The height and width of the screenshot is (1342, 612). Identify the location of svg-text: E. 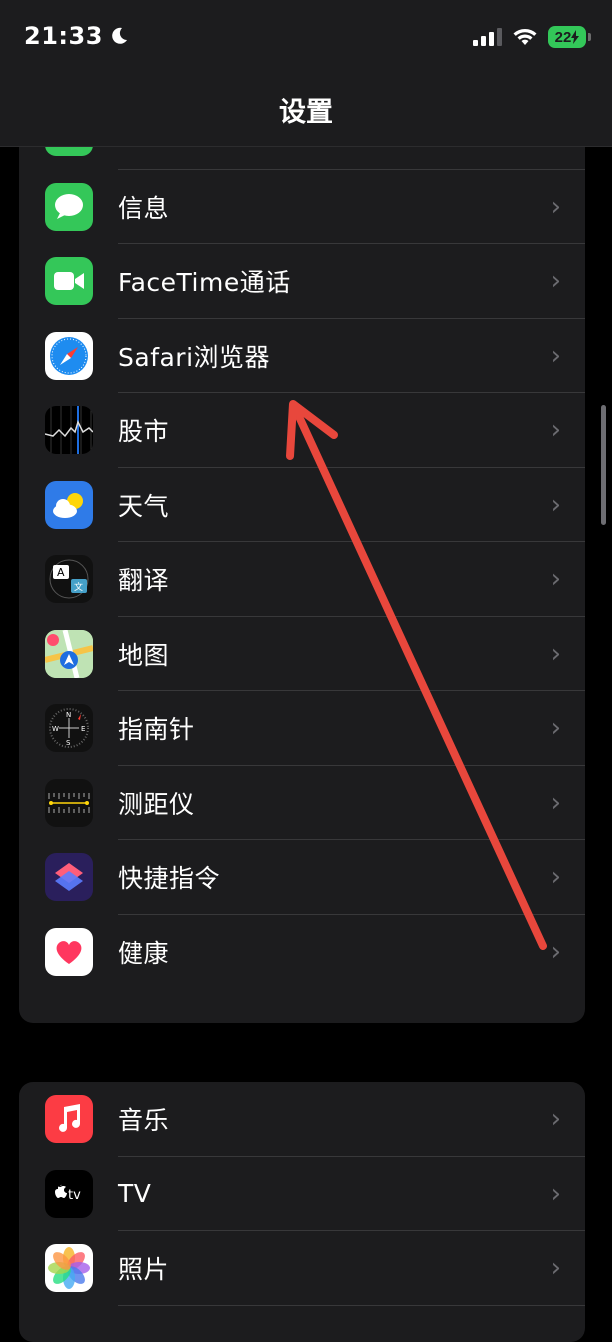
(83, 729).